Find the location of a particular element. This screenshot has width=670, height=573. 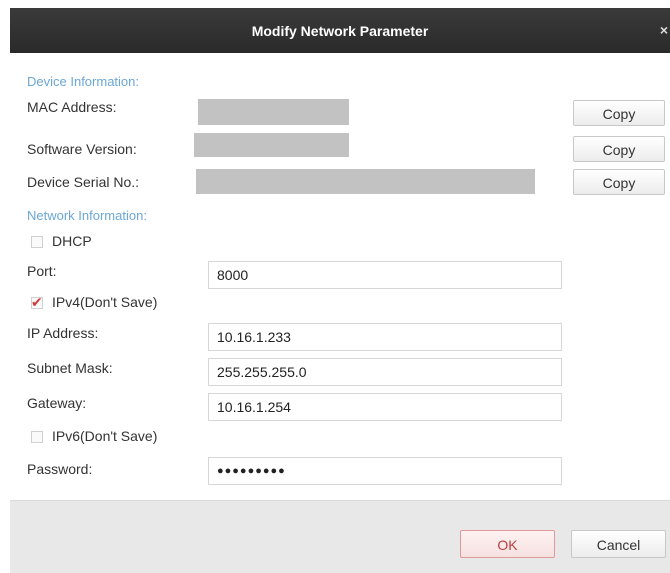

close-icon: × is located at coordinates (664, 30).